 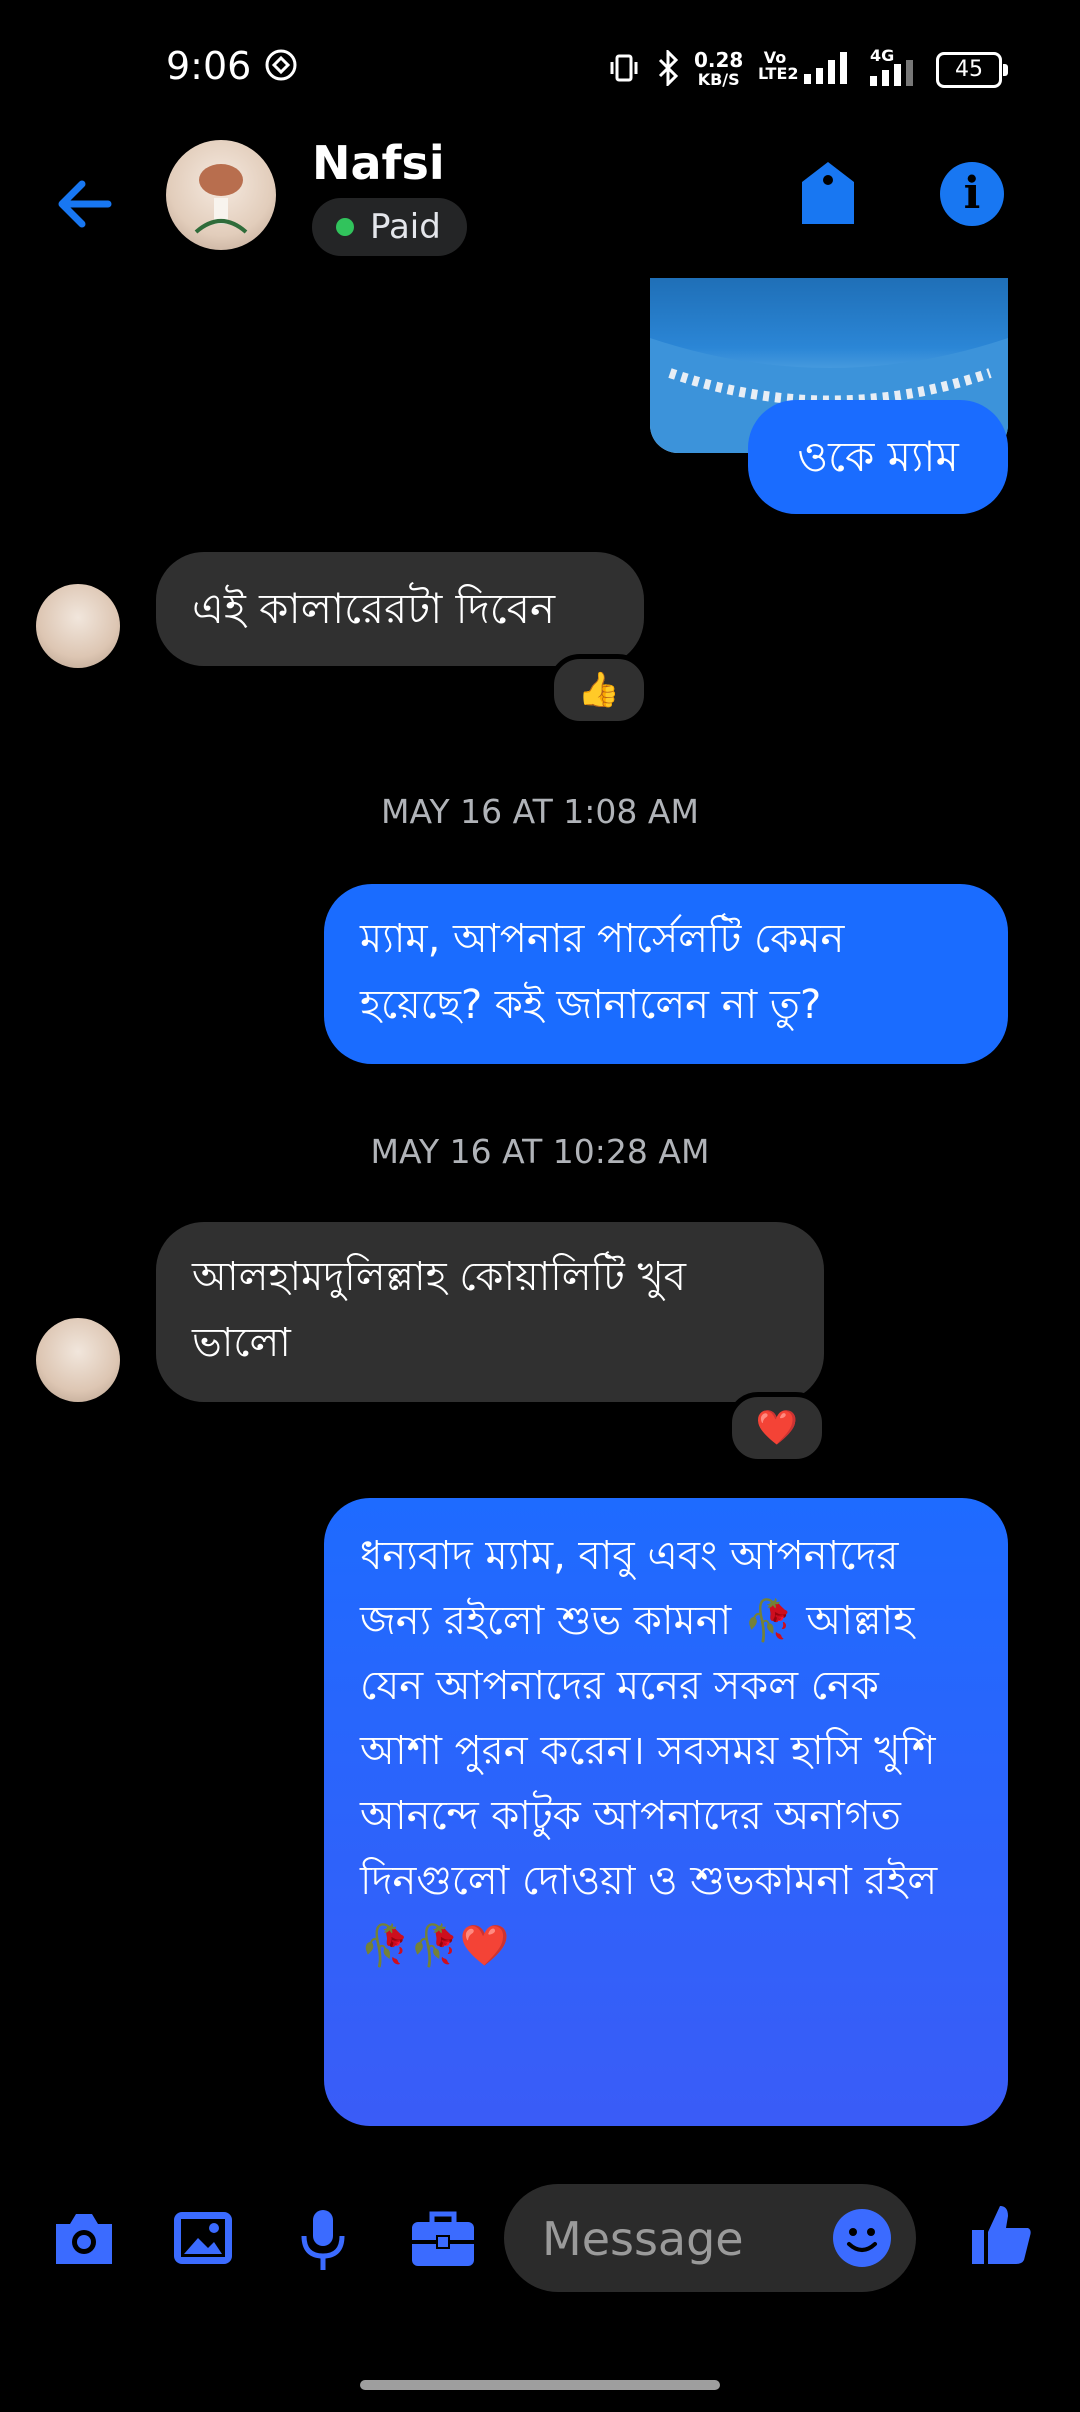 What do you see at coordinates (682, 2239) in the screenshot?
I see `message-input` at bounding box center [682, 2239].